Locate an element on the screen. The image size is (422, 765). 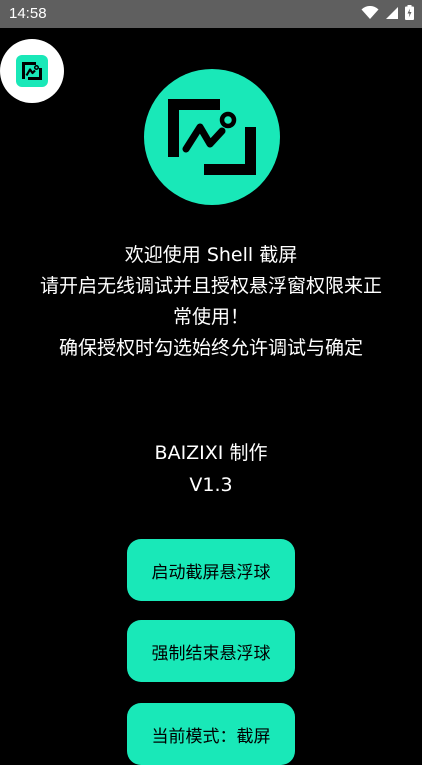
start-floating-ball-button: 启动截屏悬浮球 is located at coordinates (211, 570).